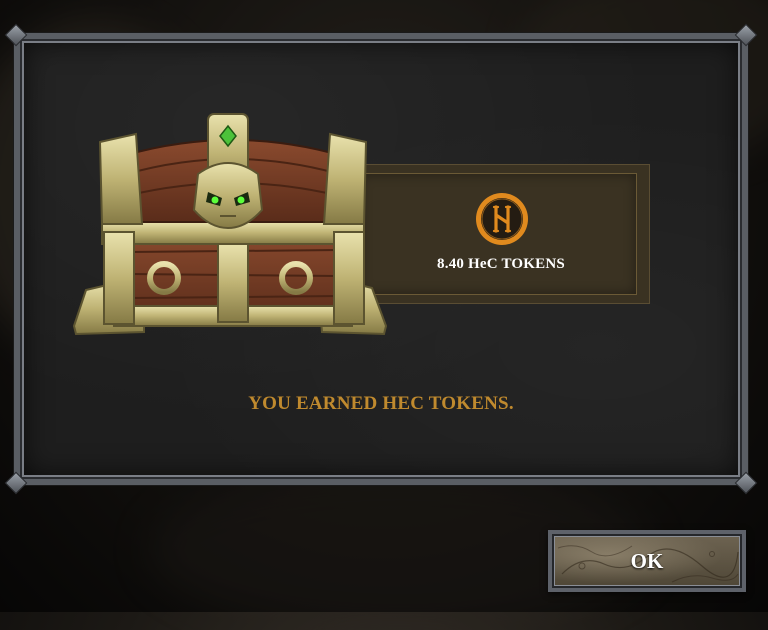  I want to click on token-amount: 8.40 HeC TOKENS, so click(501, 264).